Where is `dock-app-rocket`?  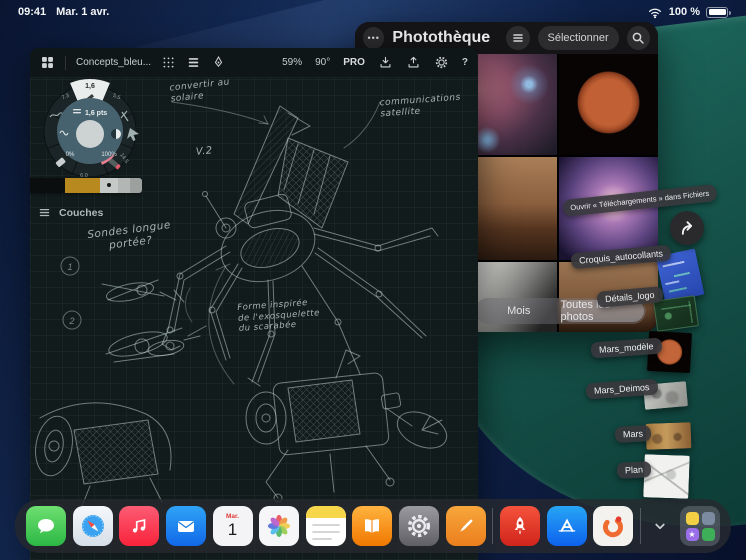
dock-app-rocket is located at coordinates (519, 526).